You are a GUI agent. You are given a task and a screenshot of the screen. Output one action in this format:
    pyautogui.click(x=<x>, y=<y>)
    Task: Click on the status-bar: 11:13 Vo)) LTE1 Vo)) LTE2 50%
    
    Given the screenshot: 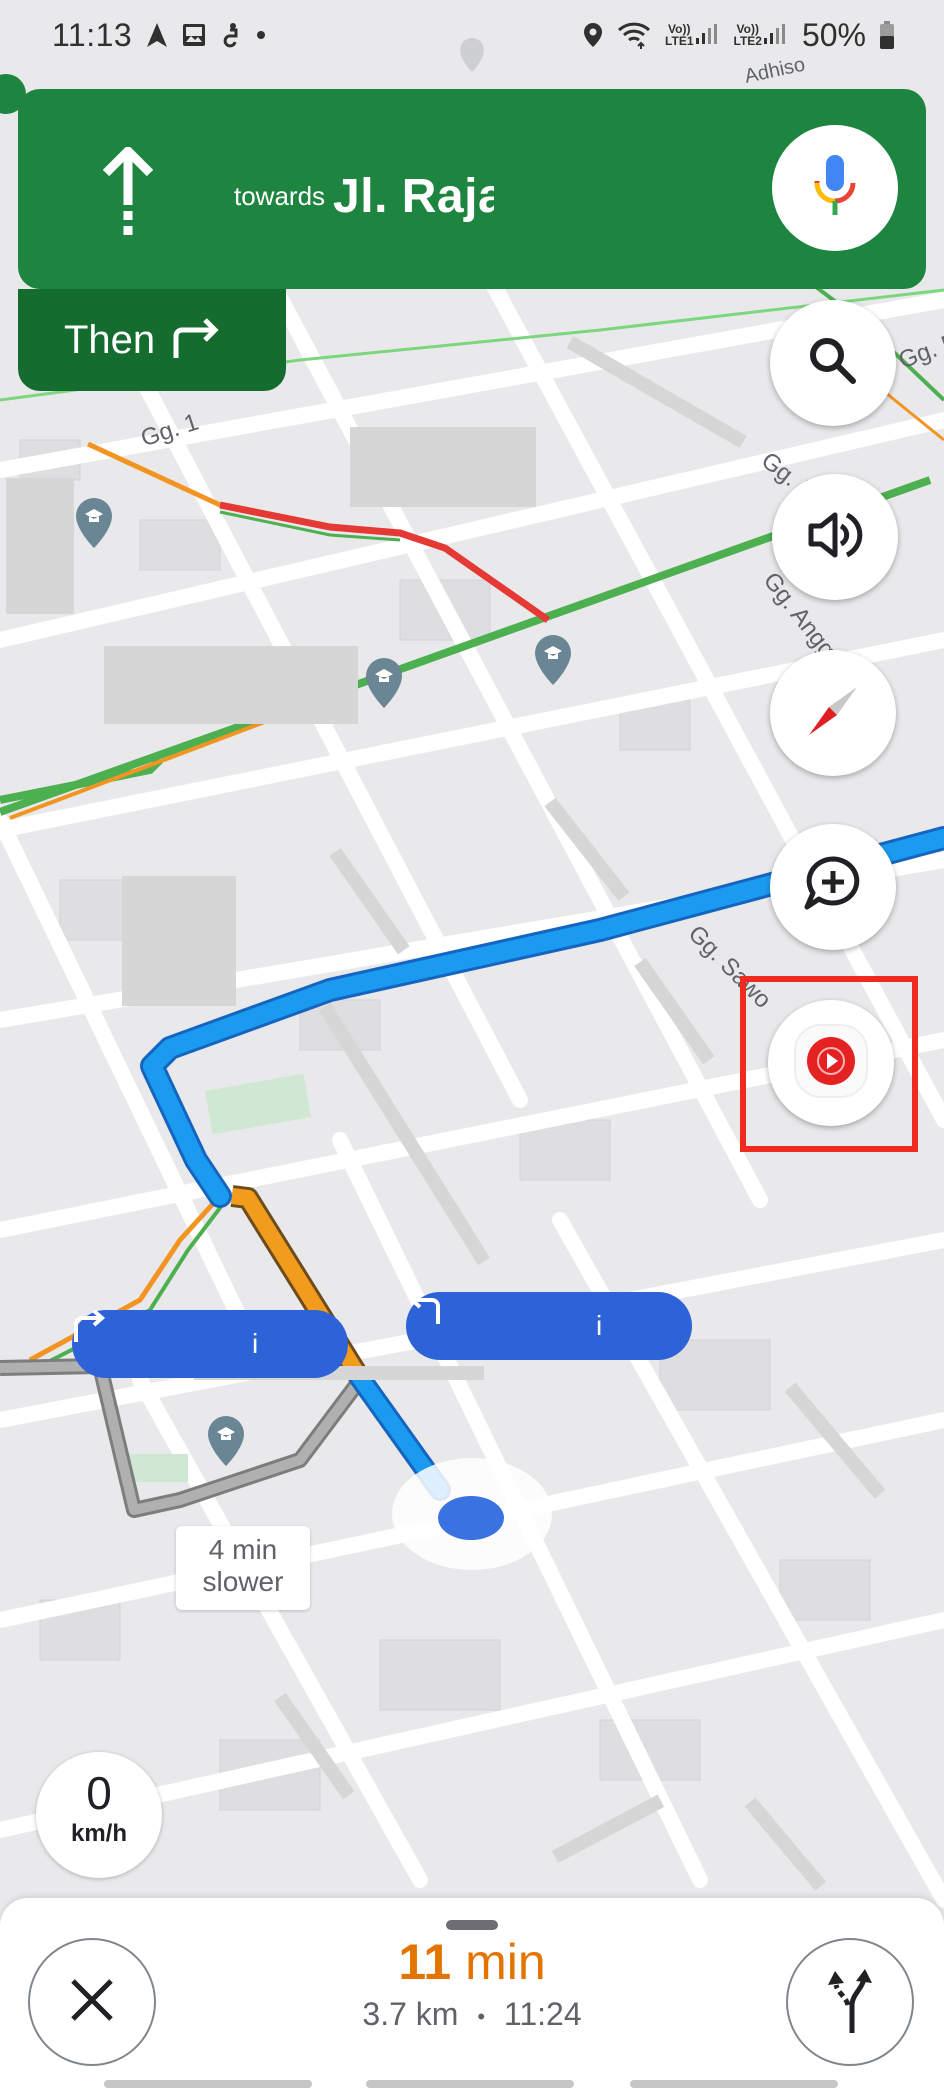 What is the action you would take?
    pyautogui.click(x=472, y=35)
    